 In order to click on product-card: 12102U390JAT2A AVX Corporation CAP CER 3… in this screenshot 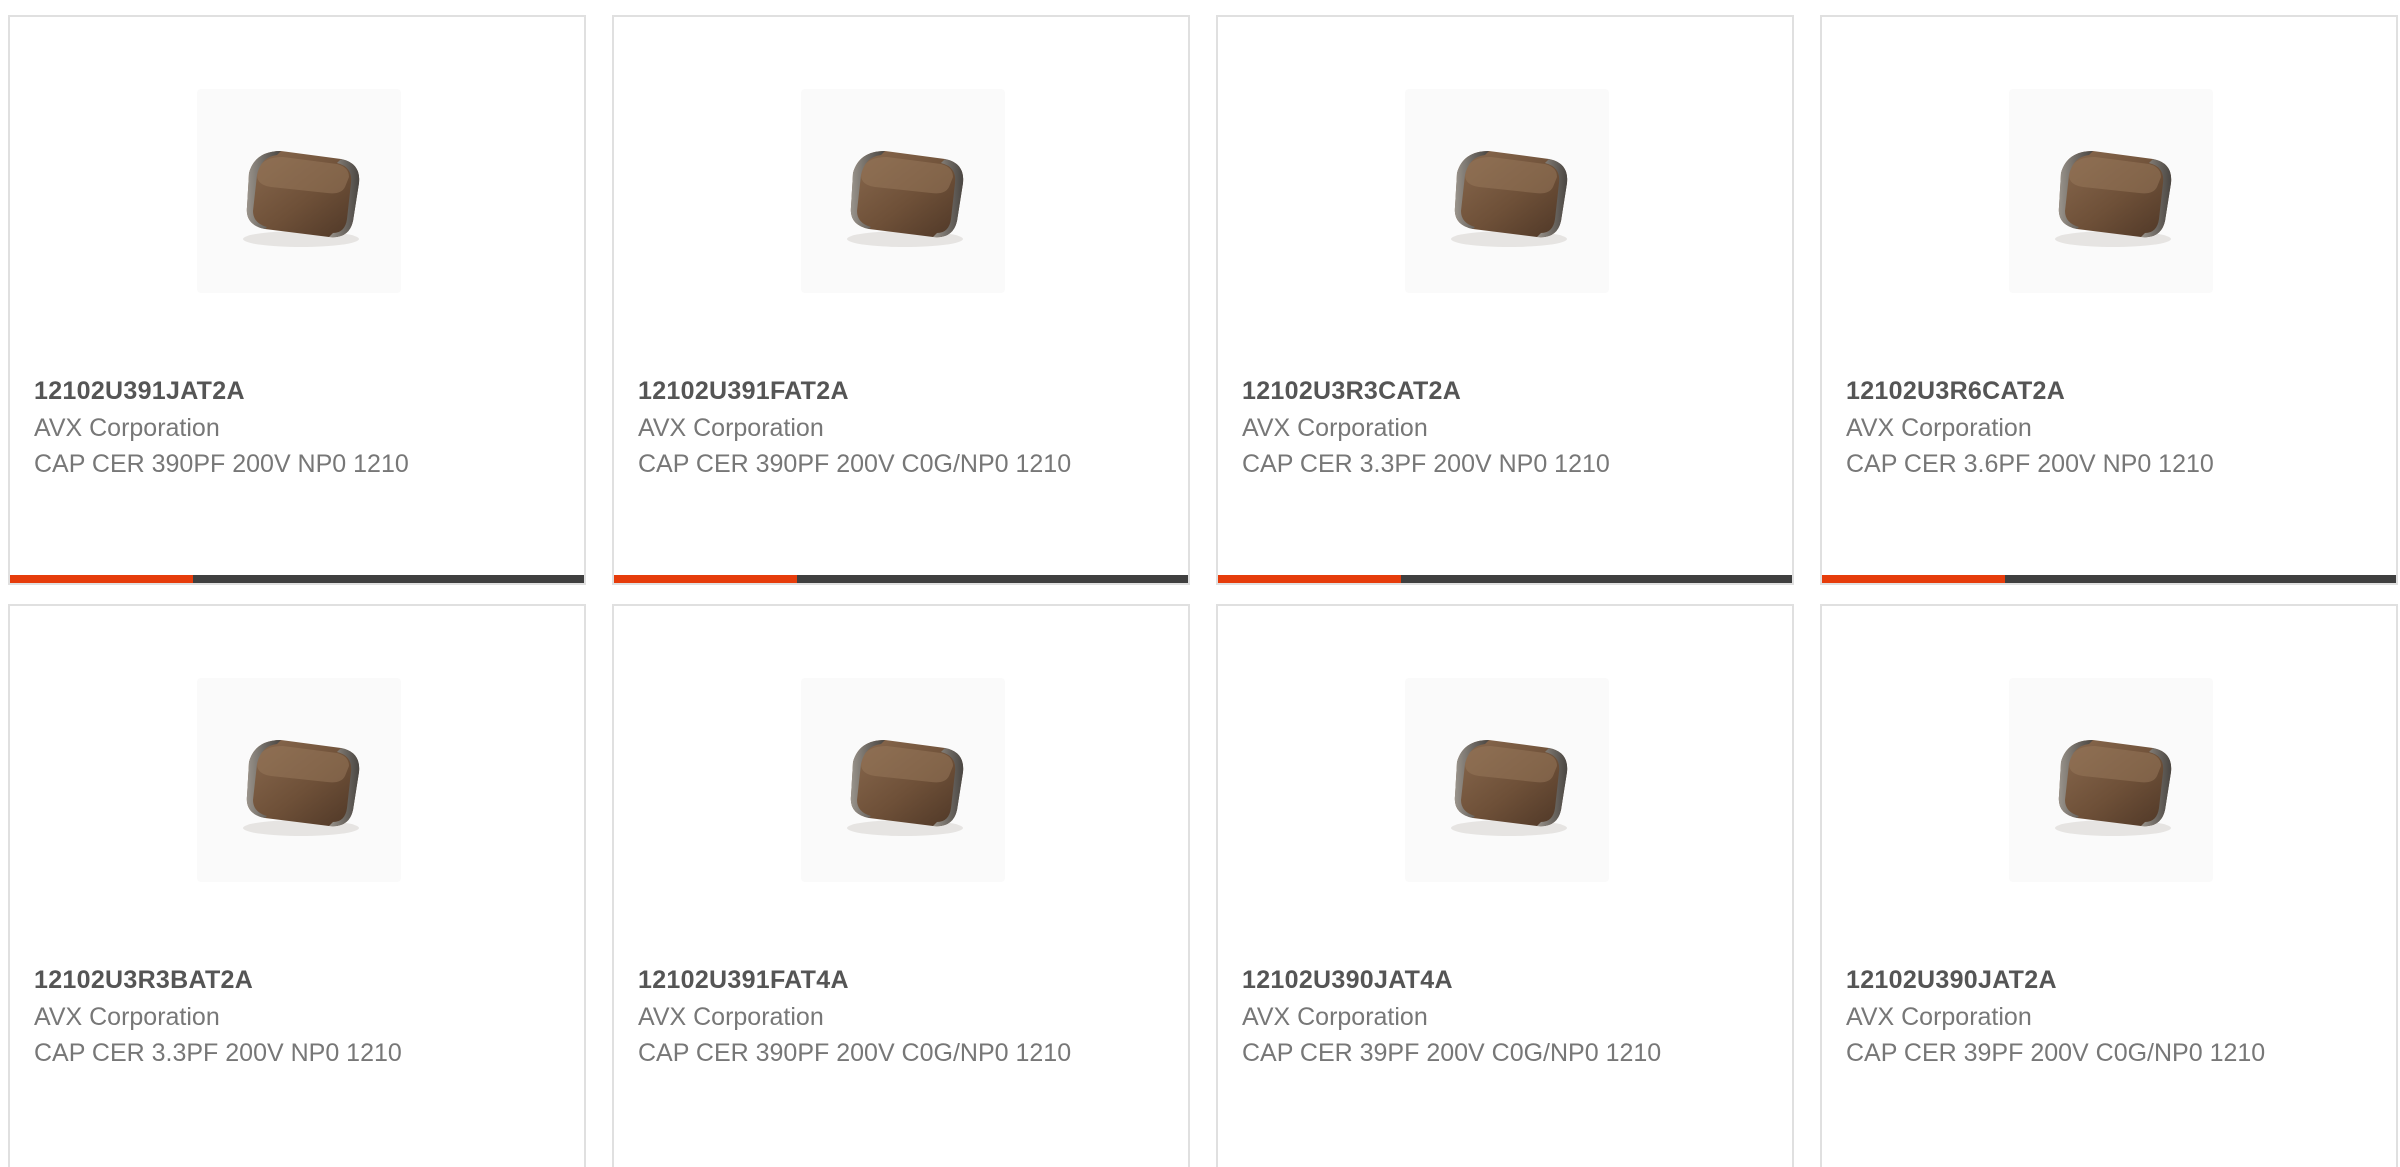, I will do `click(2109, 885)`.